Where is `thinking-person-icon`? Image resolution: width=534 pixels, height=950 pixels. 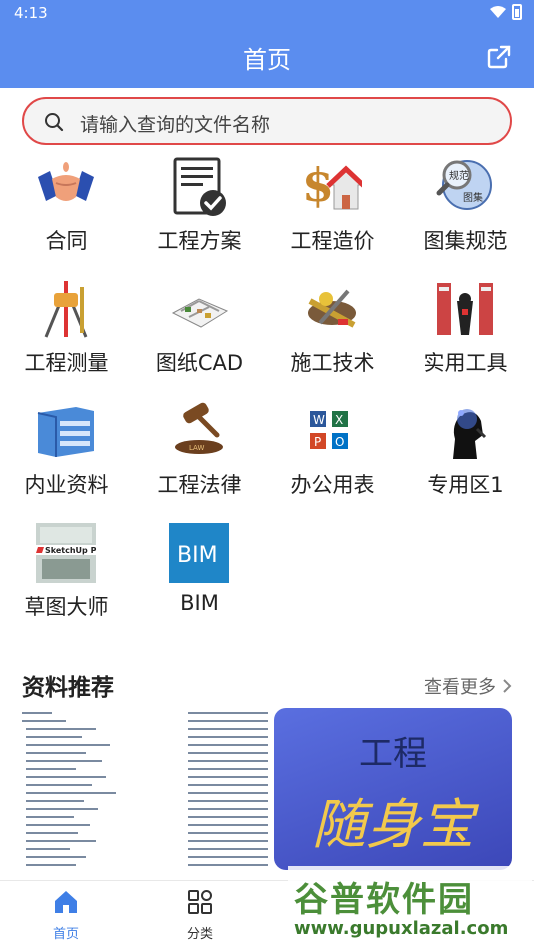
thinking-person-icon is located at coordinates (470, 434).